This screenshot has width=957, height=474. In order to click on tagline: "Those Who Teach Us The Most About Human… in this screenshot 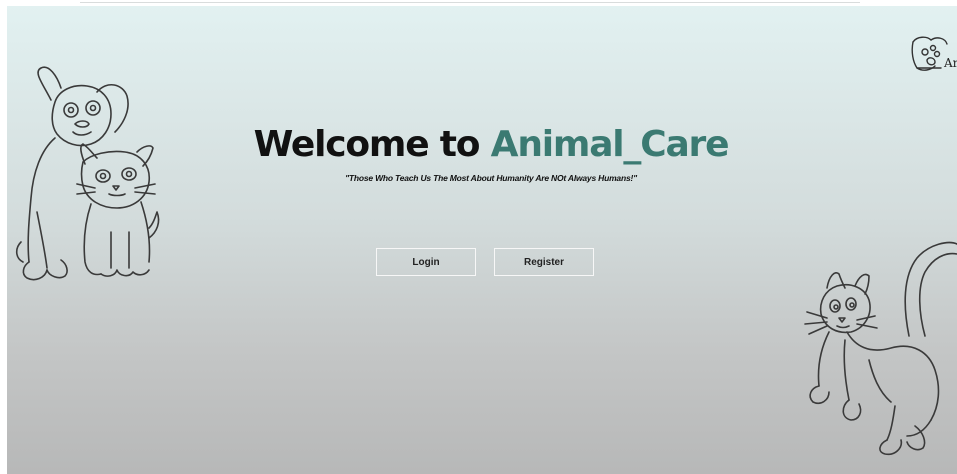, I will do `click(491, 178)`.